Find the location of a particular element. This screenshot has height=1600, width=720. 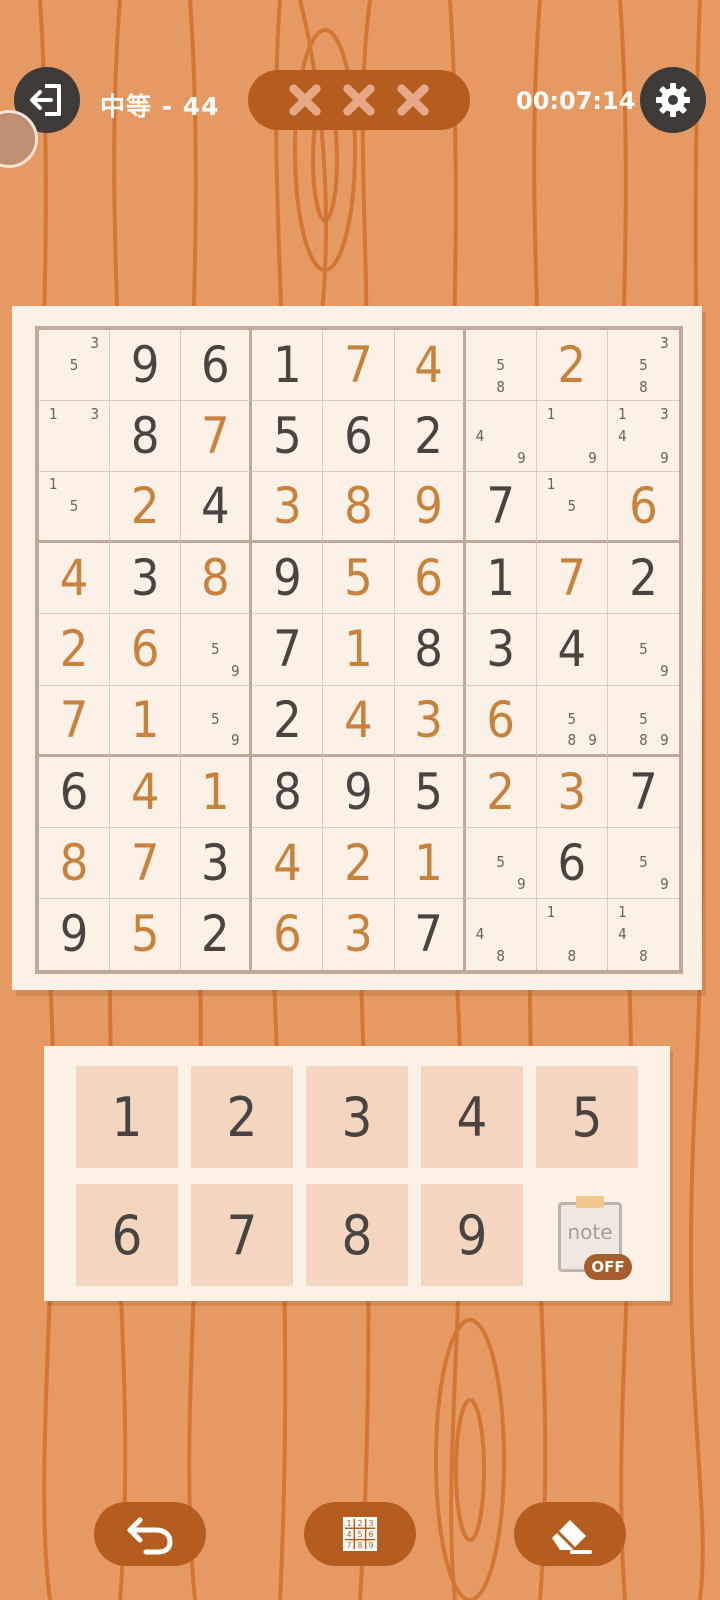

cell-pencil-notes: 49 is located at coordinates (501, 437).